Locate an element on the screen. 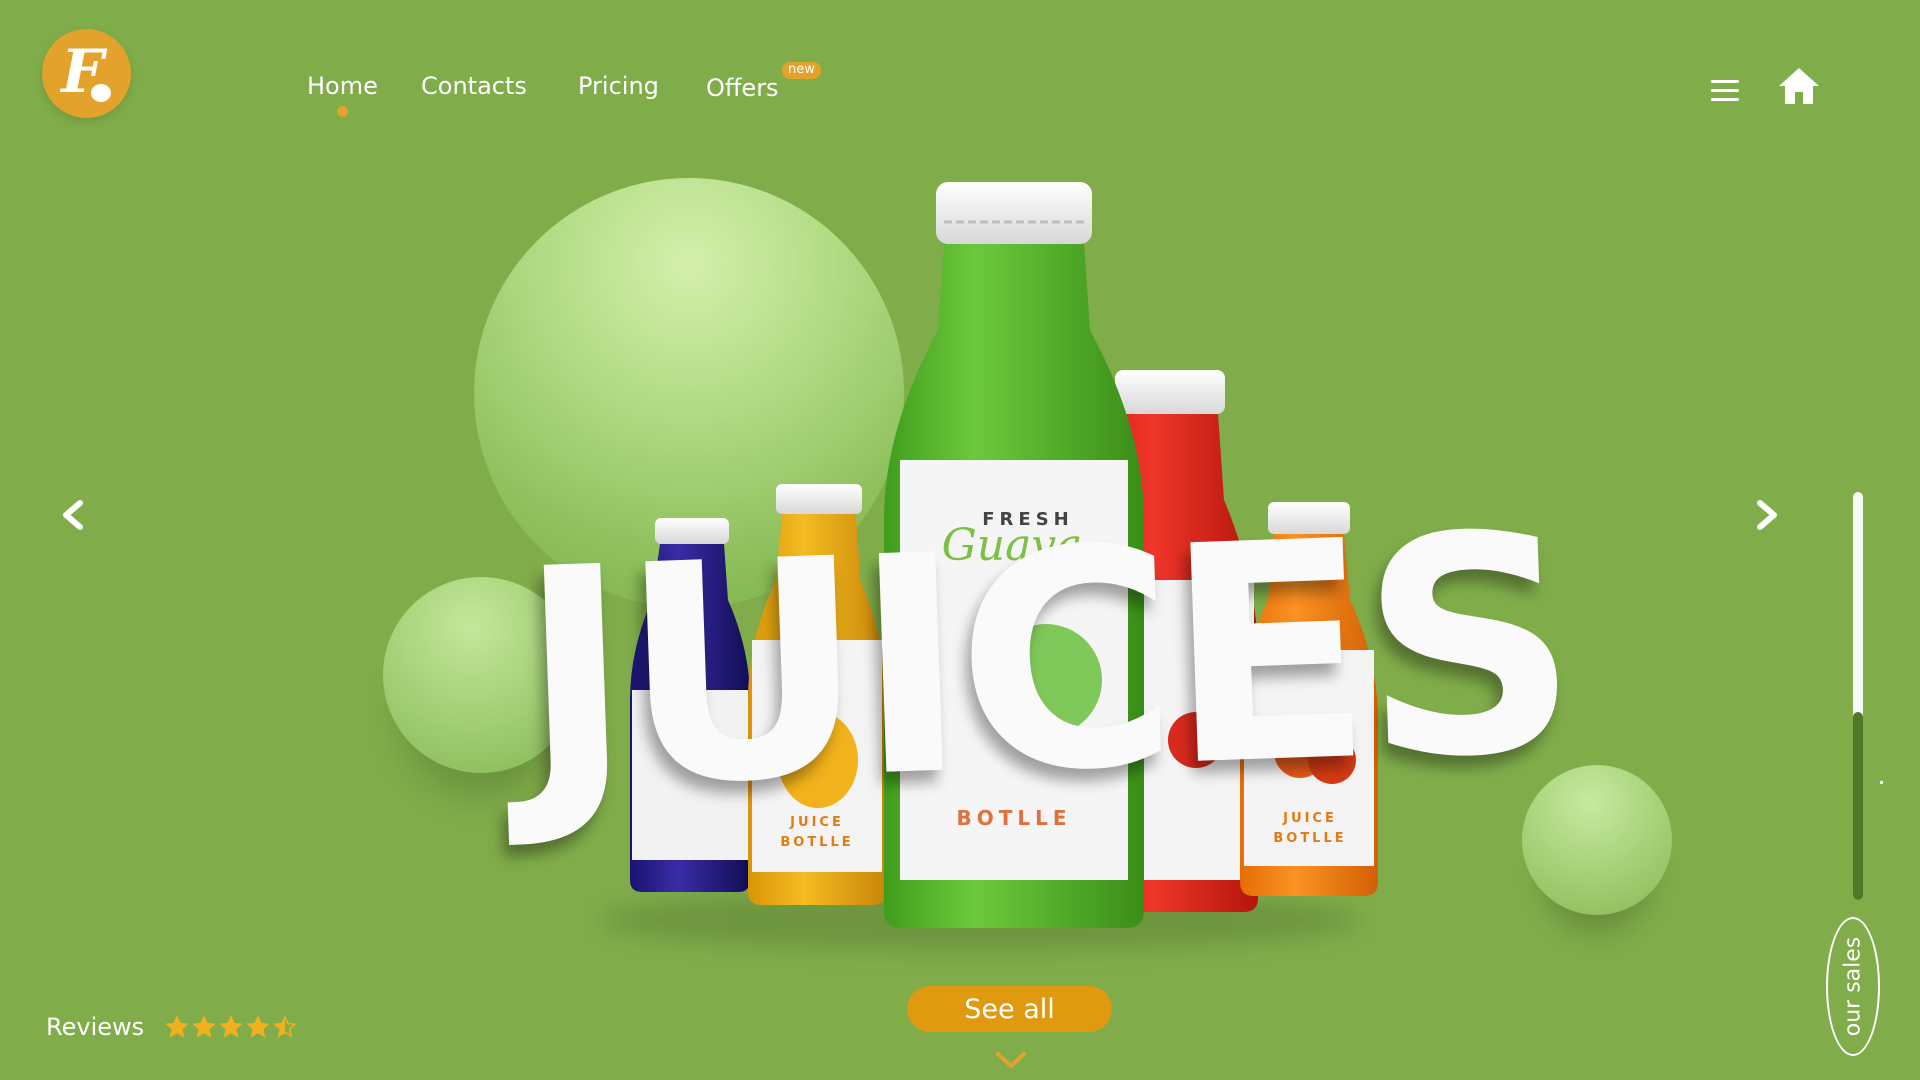 The height and width of the screenshot is (1080, 1920). our-sales-button: our sales is located at coordinates (1853, 986).